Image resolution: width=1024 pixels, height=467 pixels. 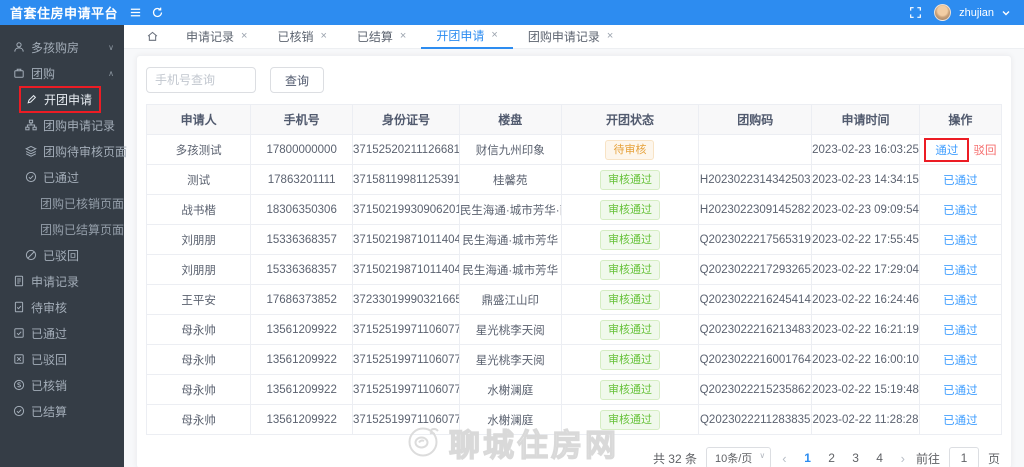 I want to click on chevron-down-icon: ∨, so click(x=111, y=47).